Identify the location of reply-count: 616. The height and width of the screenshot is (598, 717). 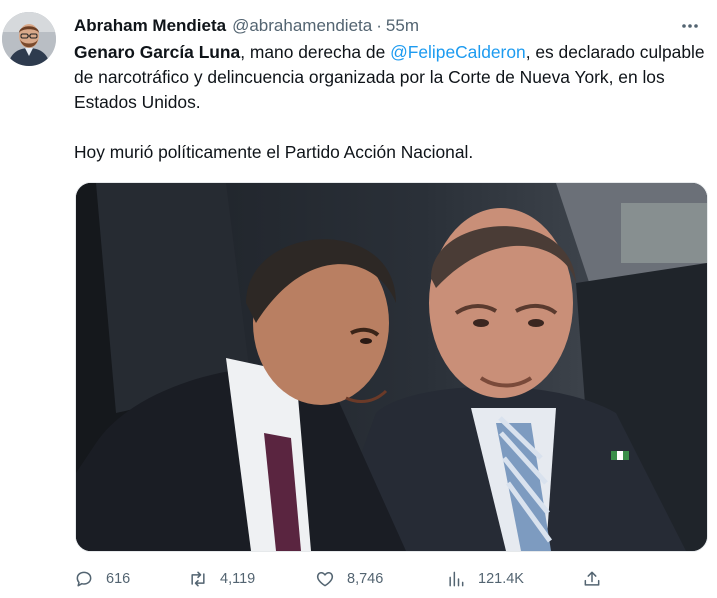
(118, 579).